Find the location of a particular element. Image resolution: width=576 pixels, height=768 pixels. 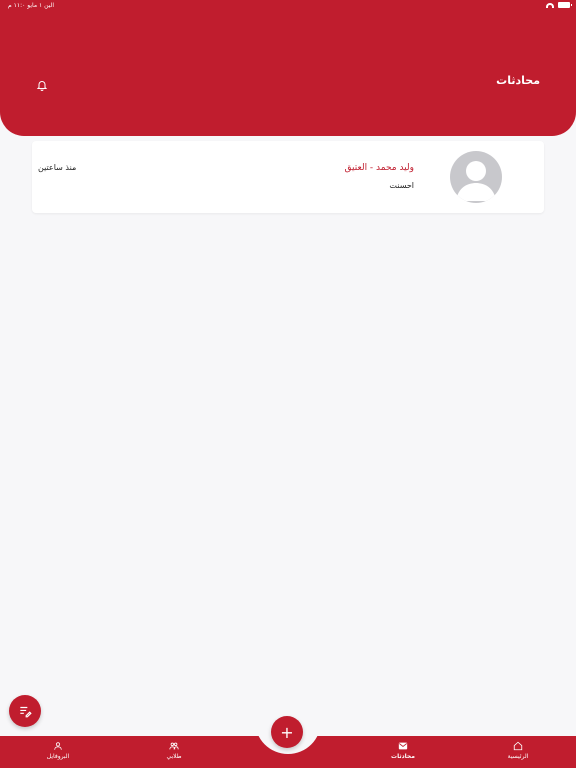

compose-button is located at coordinates (25, 711).